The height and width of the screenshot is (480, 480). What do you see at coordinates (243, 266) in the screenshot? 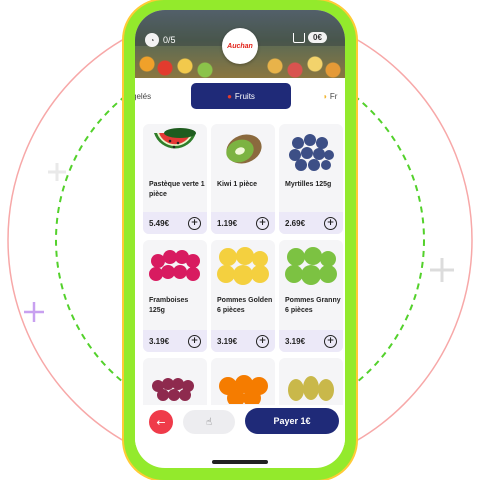
I see `golden-apples-image` at bounding box center [243, 266].